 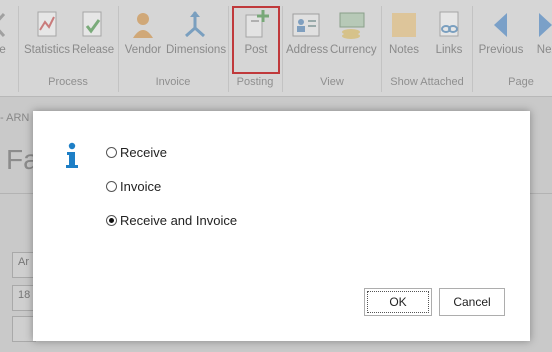 I want to click on links-icon, so click(x=449, y=24).